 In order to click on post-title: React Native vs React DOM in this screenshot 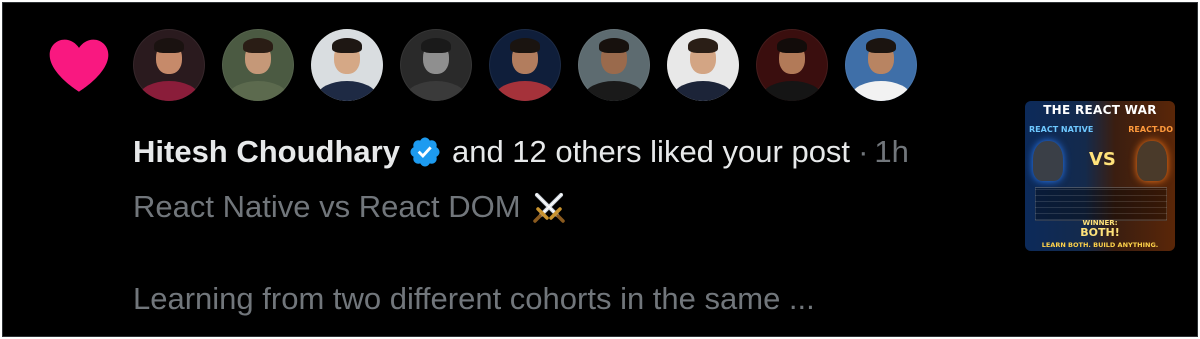, I will do `click(350, 207)`.